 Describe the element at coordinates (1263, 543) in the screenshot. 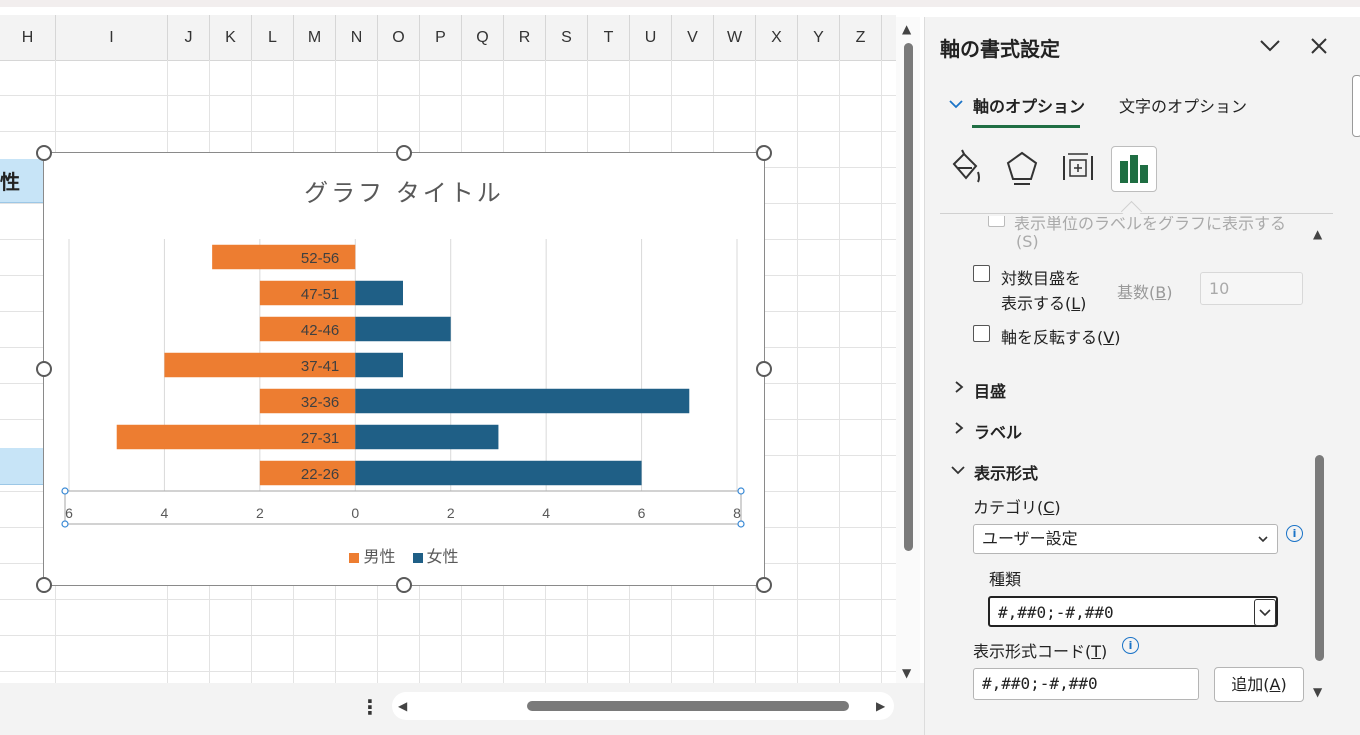

I see `select-chevron-icon` at that location.